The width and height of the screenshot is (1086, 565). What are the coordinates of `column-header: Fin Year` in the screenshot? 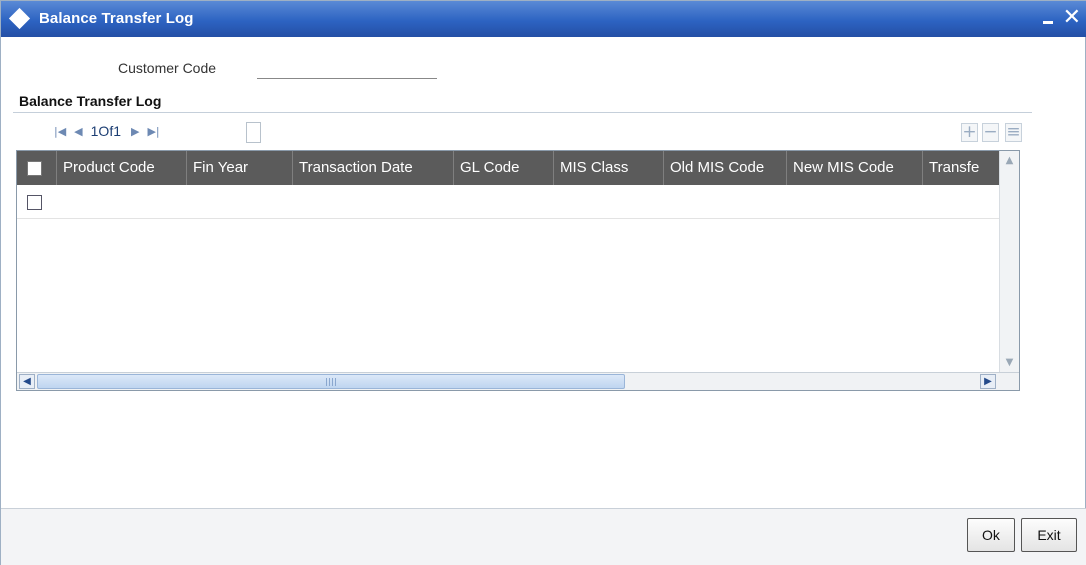 It's located at (240, 168).